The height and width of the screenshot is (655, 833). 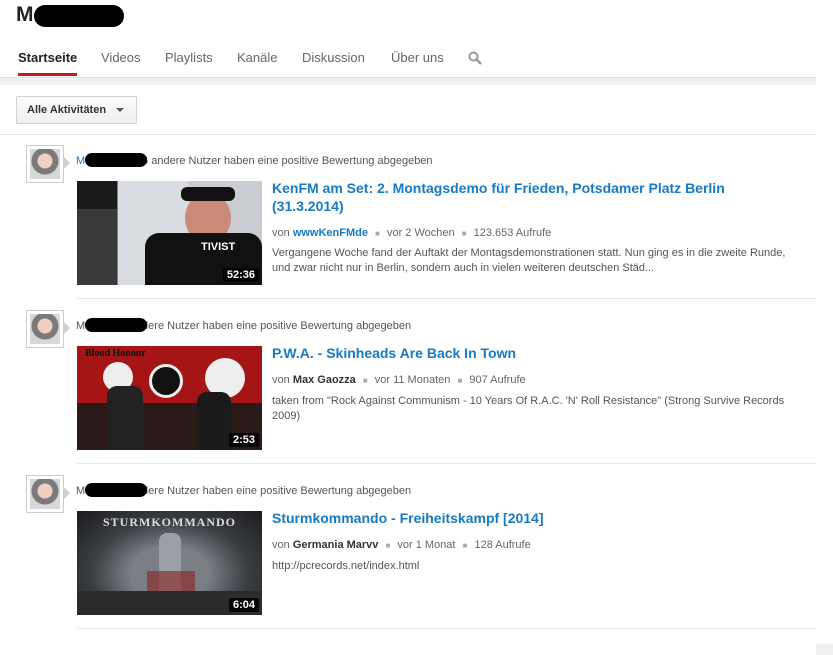 What do you see at coordinates (412, 380) in the screenshot?
I see `upload-age: vor 11 Monaten` at bounding box center [412, 380].